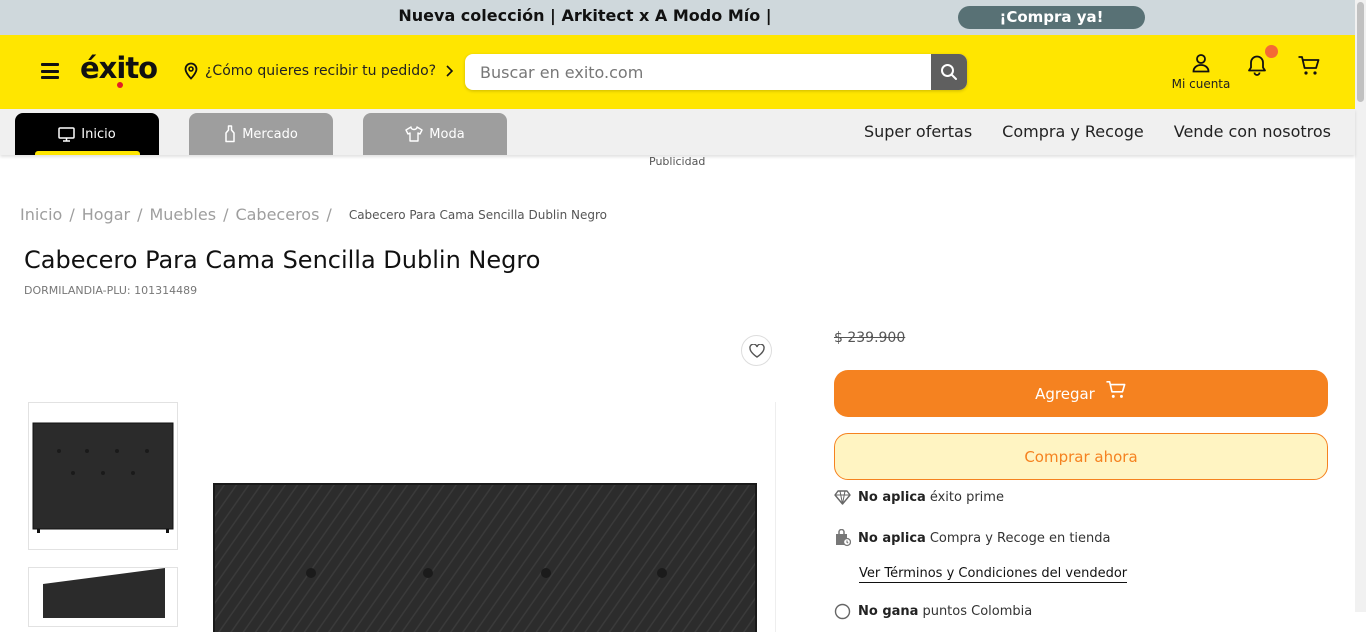  I want to click on search-button, so click(949, 72).